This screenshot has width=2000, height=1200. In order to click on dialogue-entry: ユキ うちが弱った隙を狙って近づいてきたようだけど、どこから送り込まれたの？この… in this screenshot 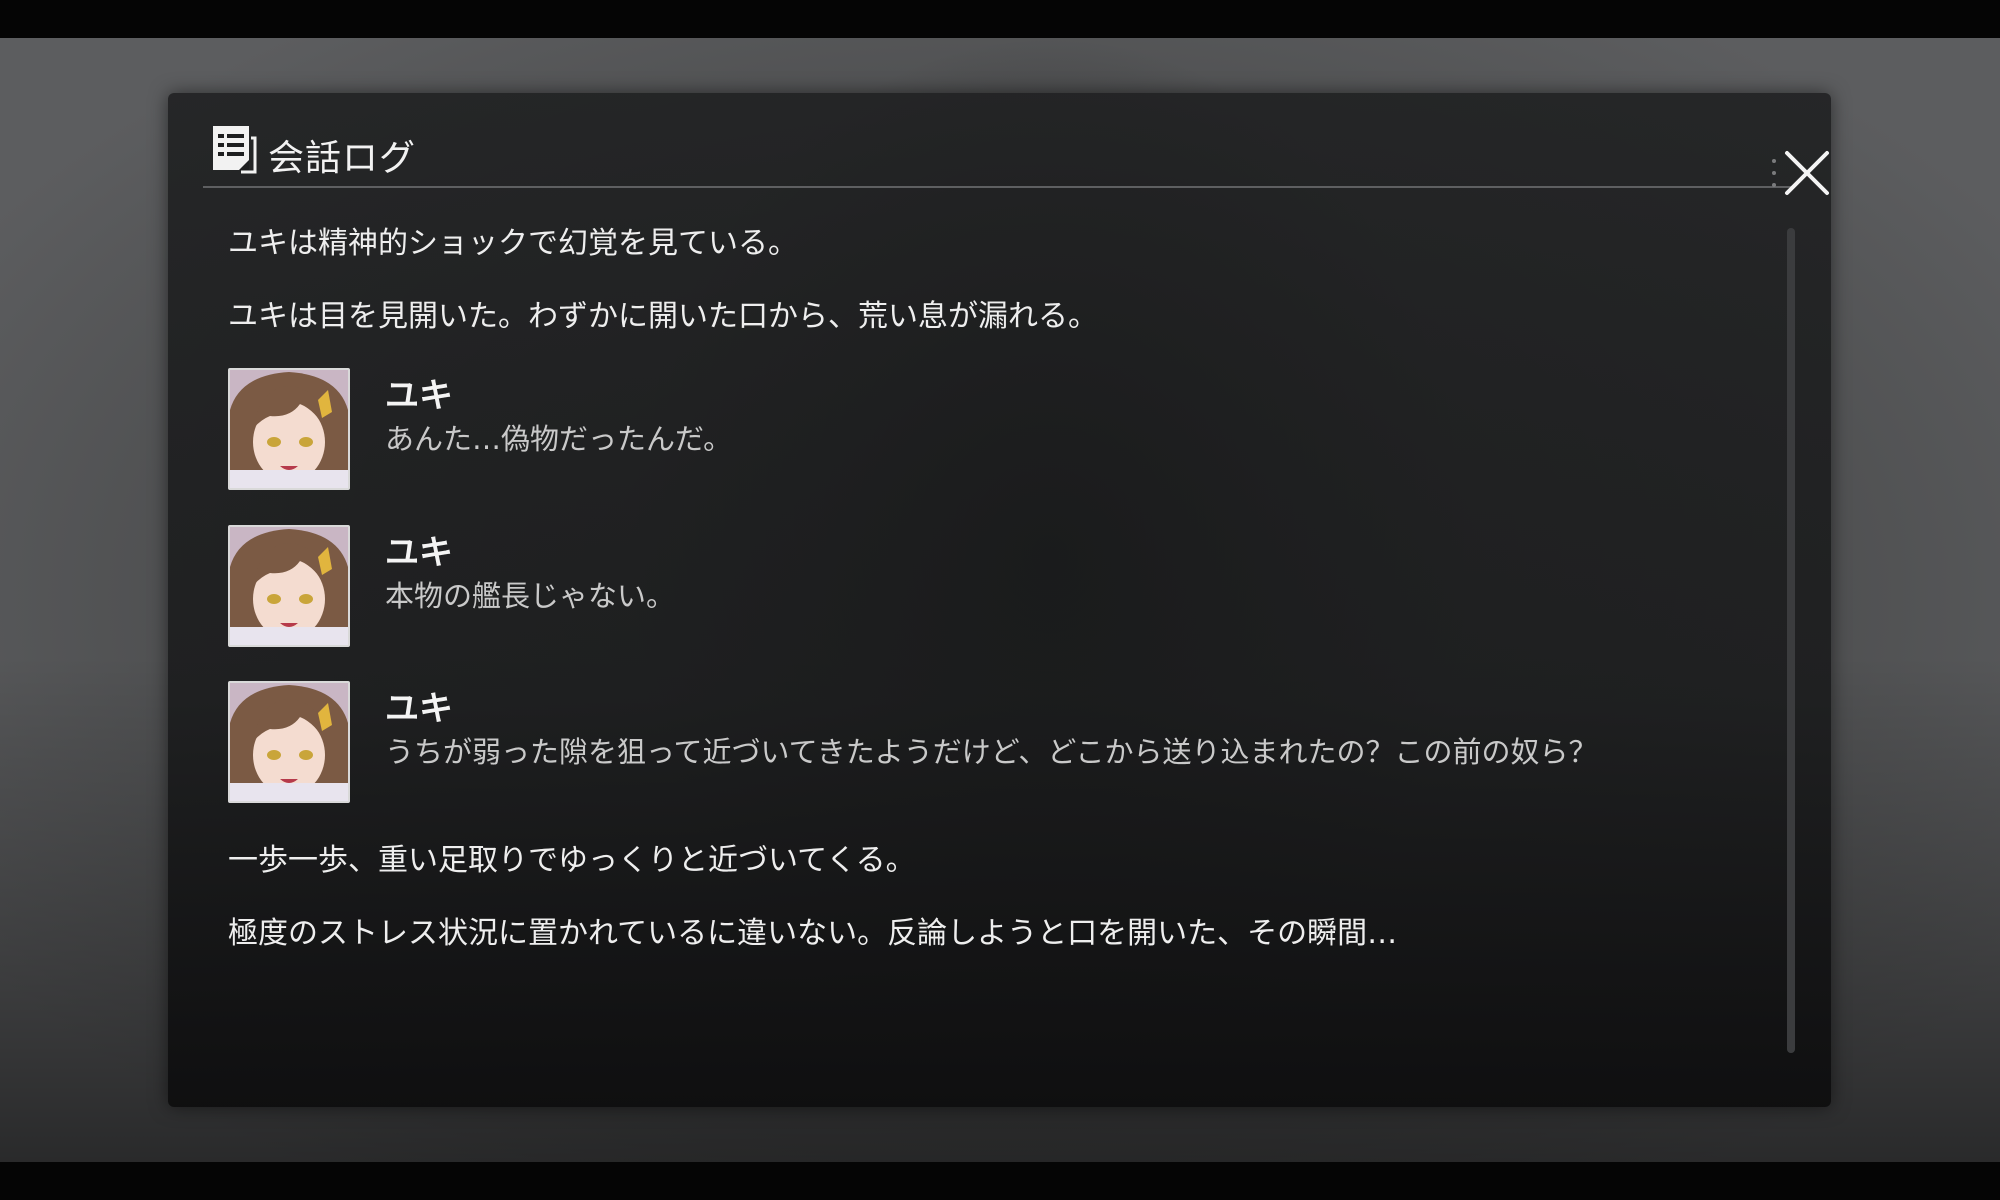, I will do `click(978, 744)`.